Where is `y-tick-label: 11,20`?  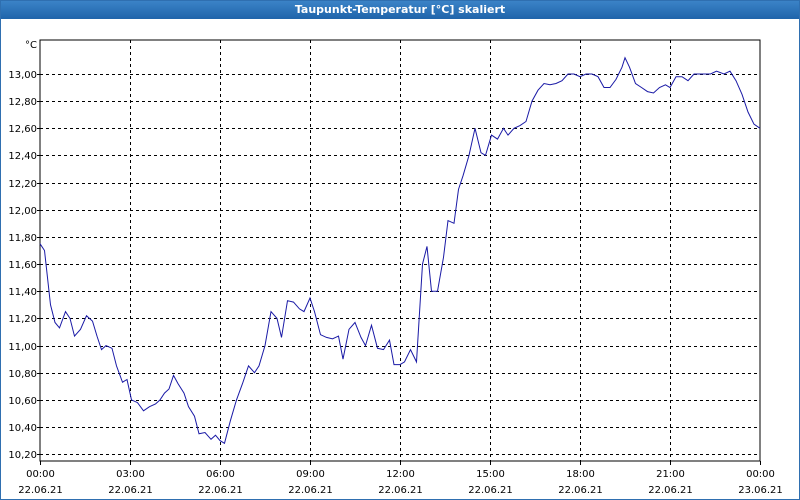 y-tick-label: 11,20 is located at coordinates (22, 319).